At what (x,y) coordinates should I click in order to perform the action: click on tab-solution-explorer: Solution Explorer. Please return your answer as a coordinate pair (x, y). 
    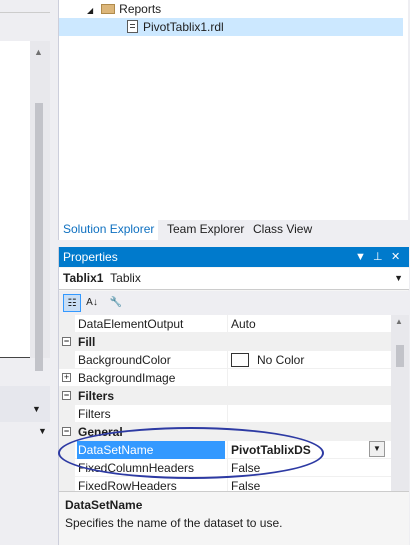
    Looking at the image, I should click on (109, 230).